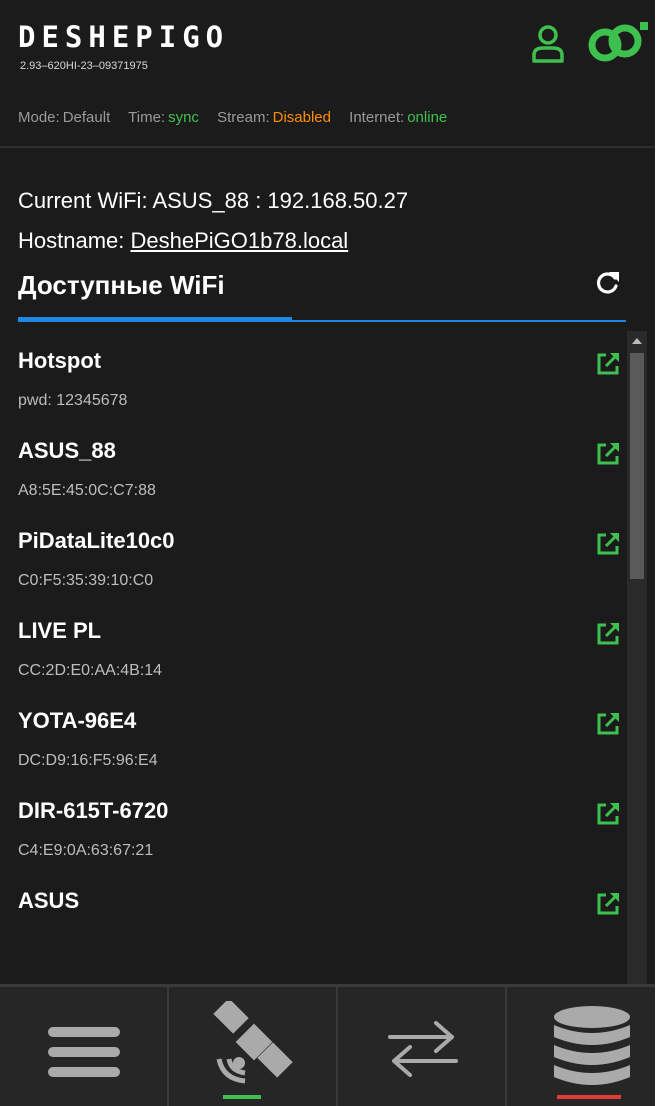 Image resolution: width=662 pixels, height=1106 pixels. I want to click on wifi-network-item: YOTA-96E4 DC:D9:16:F5:96:E4, so click(315, 753).